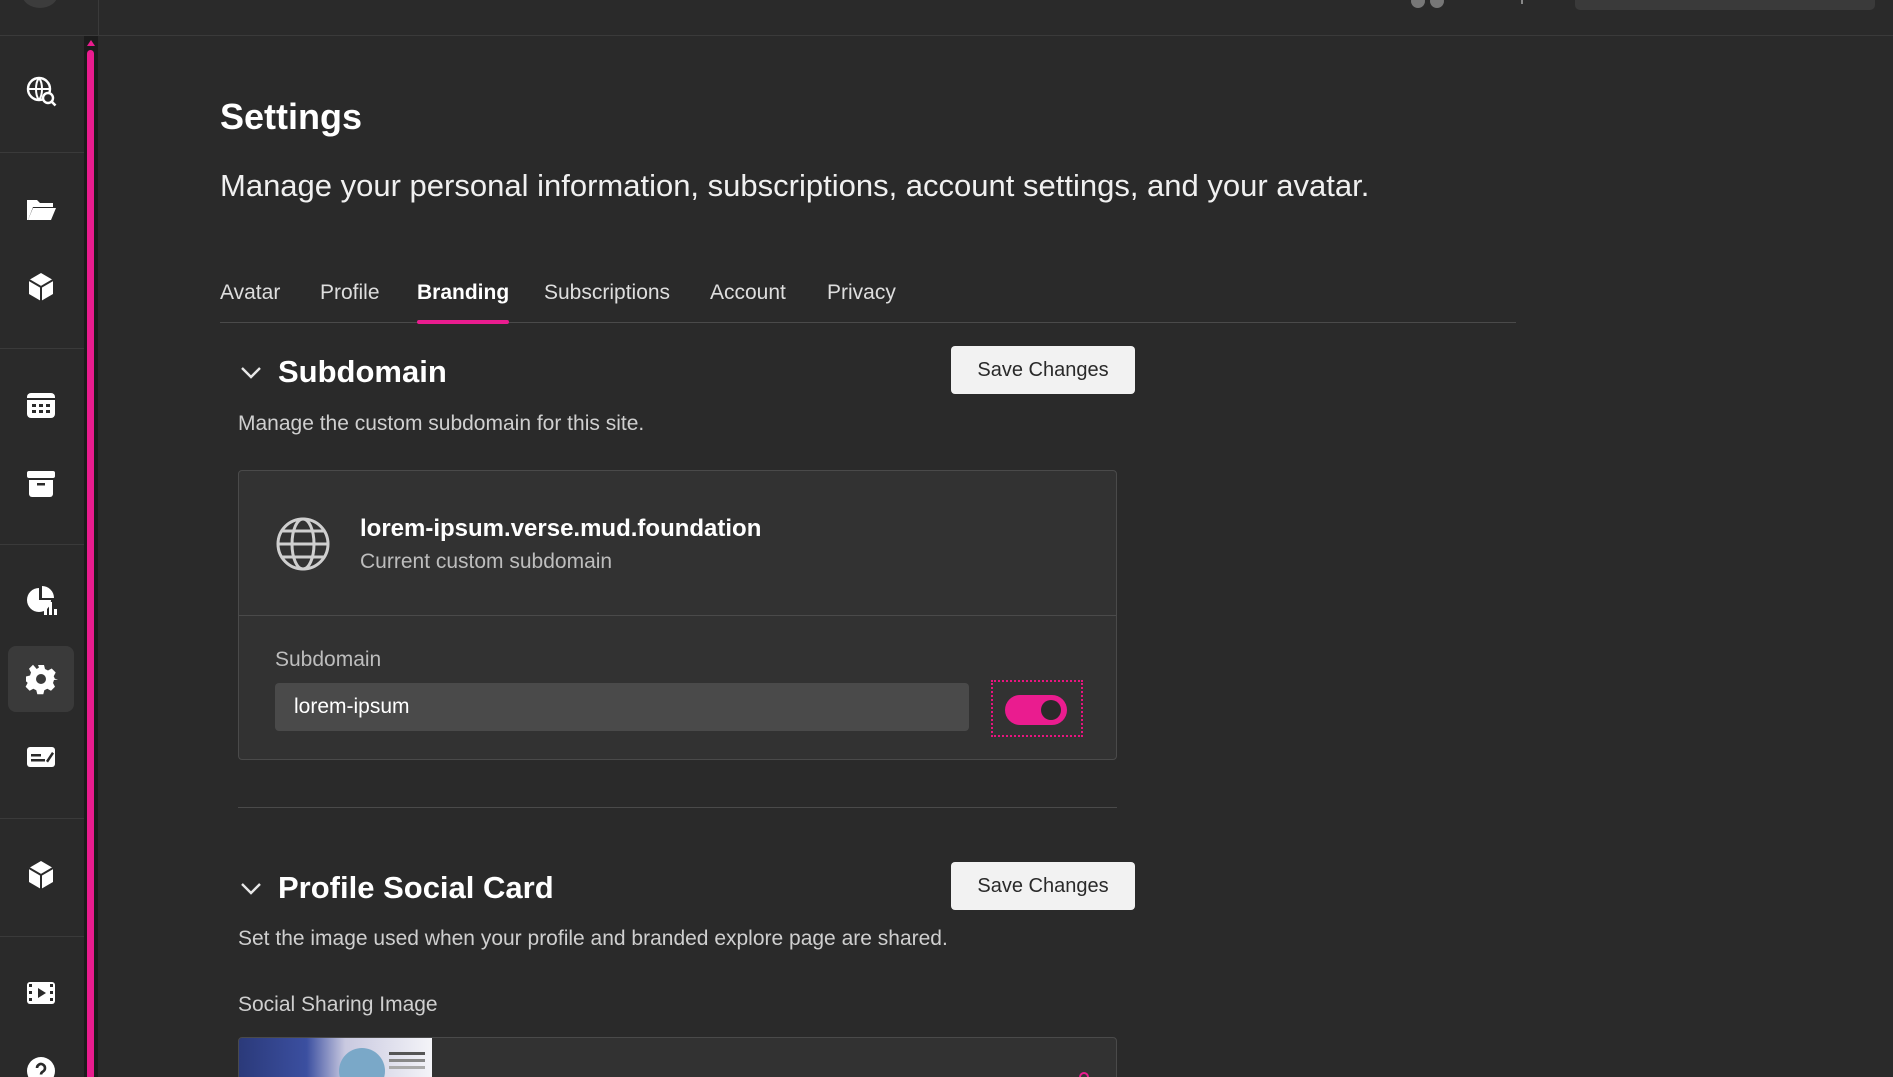 Image resolution: width=1893 pixels, height=1077 pixels. I want to click on tab-avatar: Avatar, so click(250, 300).